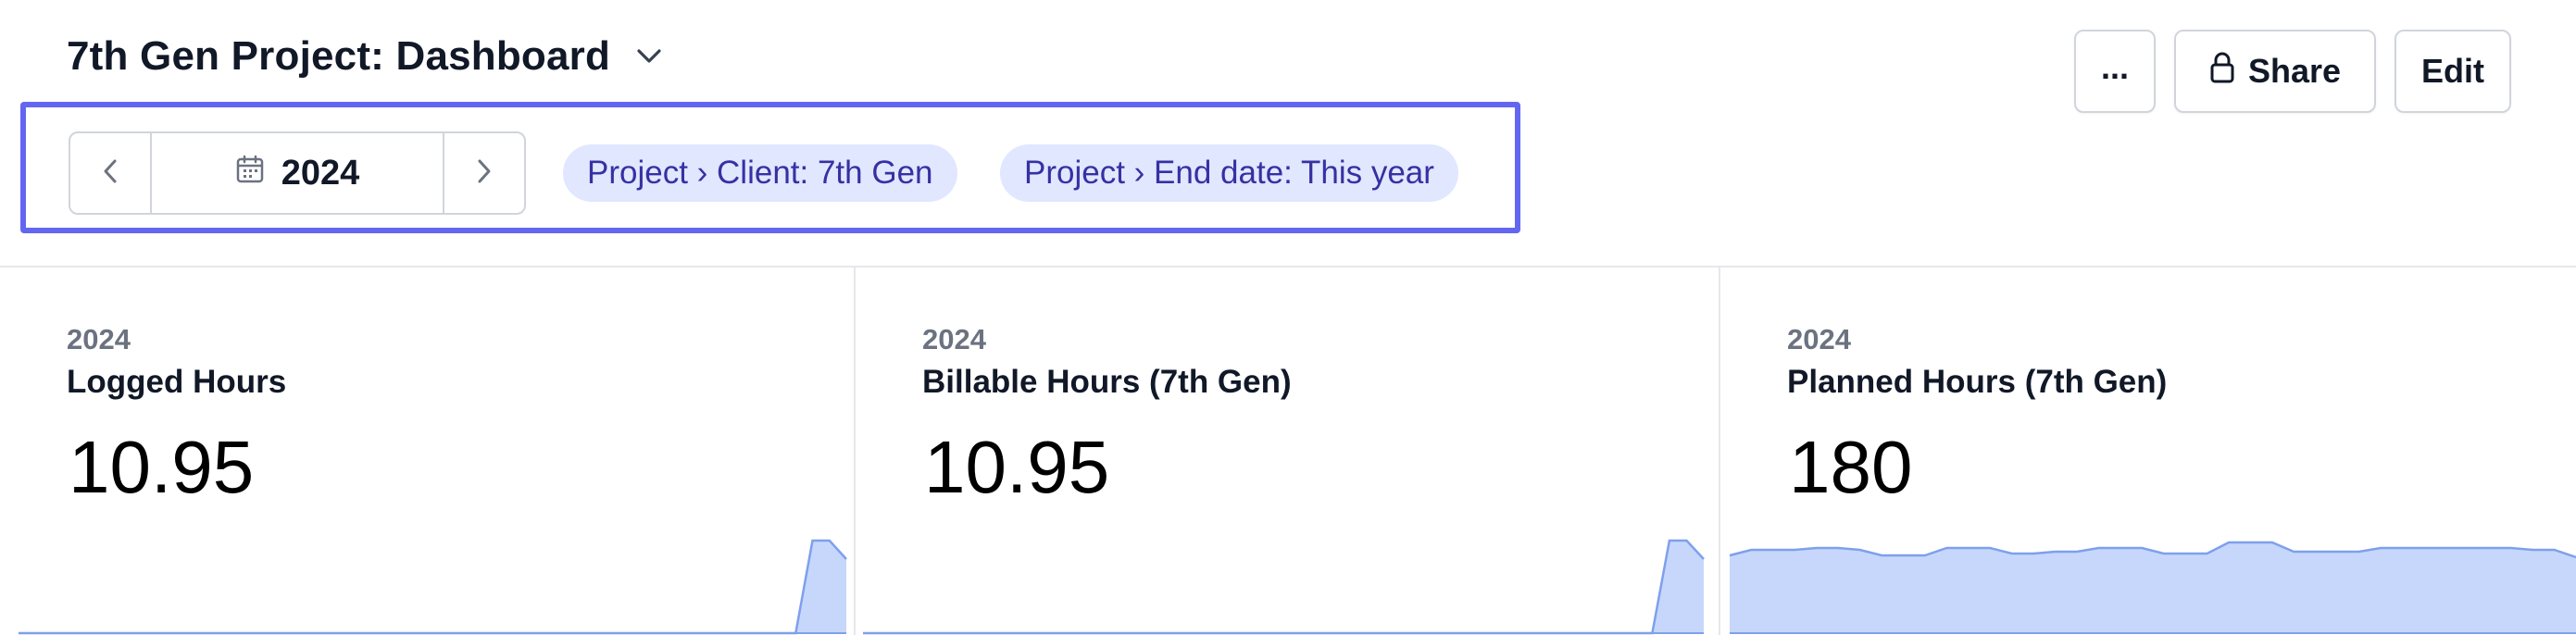 This screenshot has height=635, width=2576. I want to click on chevron-right-icon, so click(484, 173).